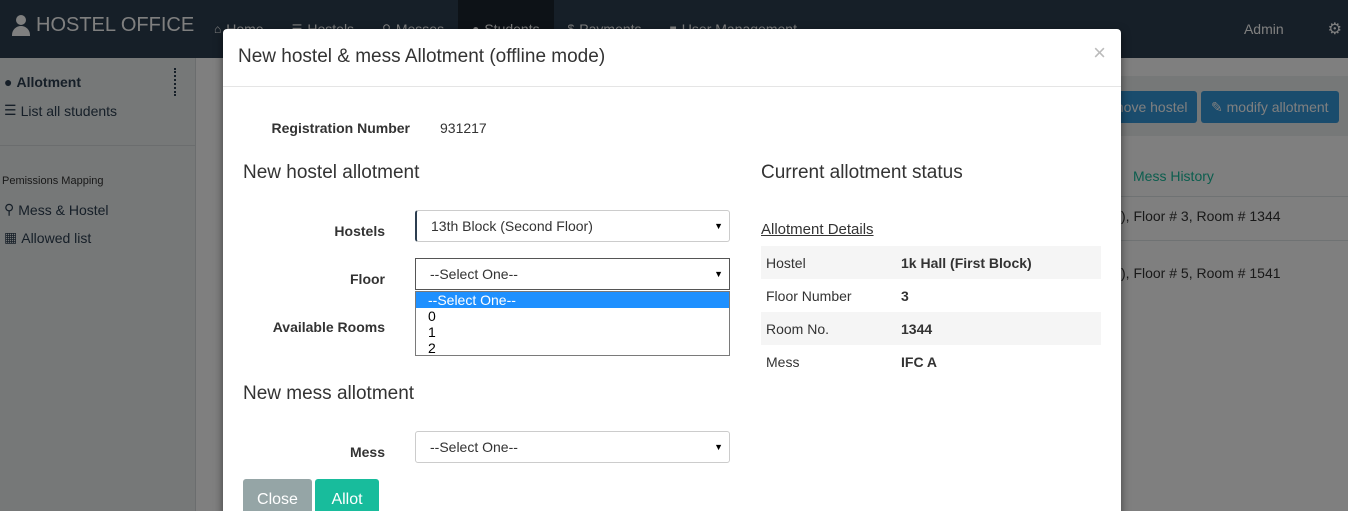 The image size is (1348, 511). I want to click on table-row: Room No. 1344, so click(931, 328).